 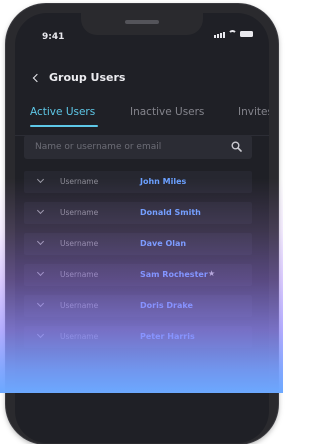 I want to click on page-title: Group Users, so click(x=87, y=77).